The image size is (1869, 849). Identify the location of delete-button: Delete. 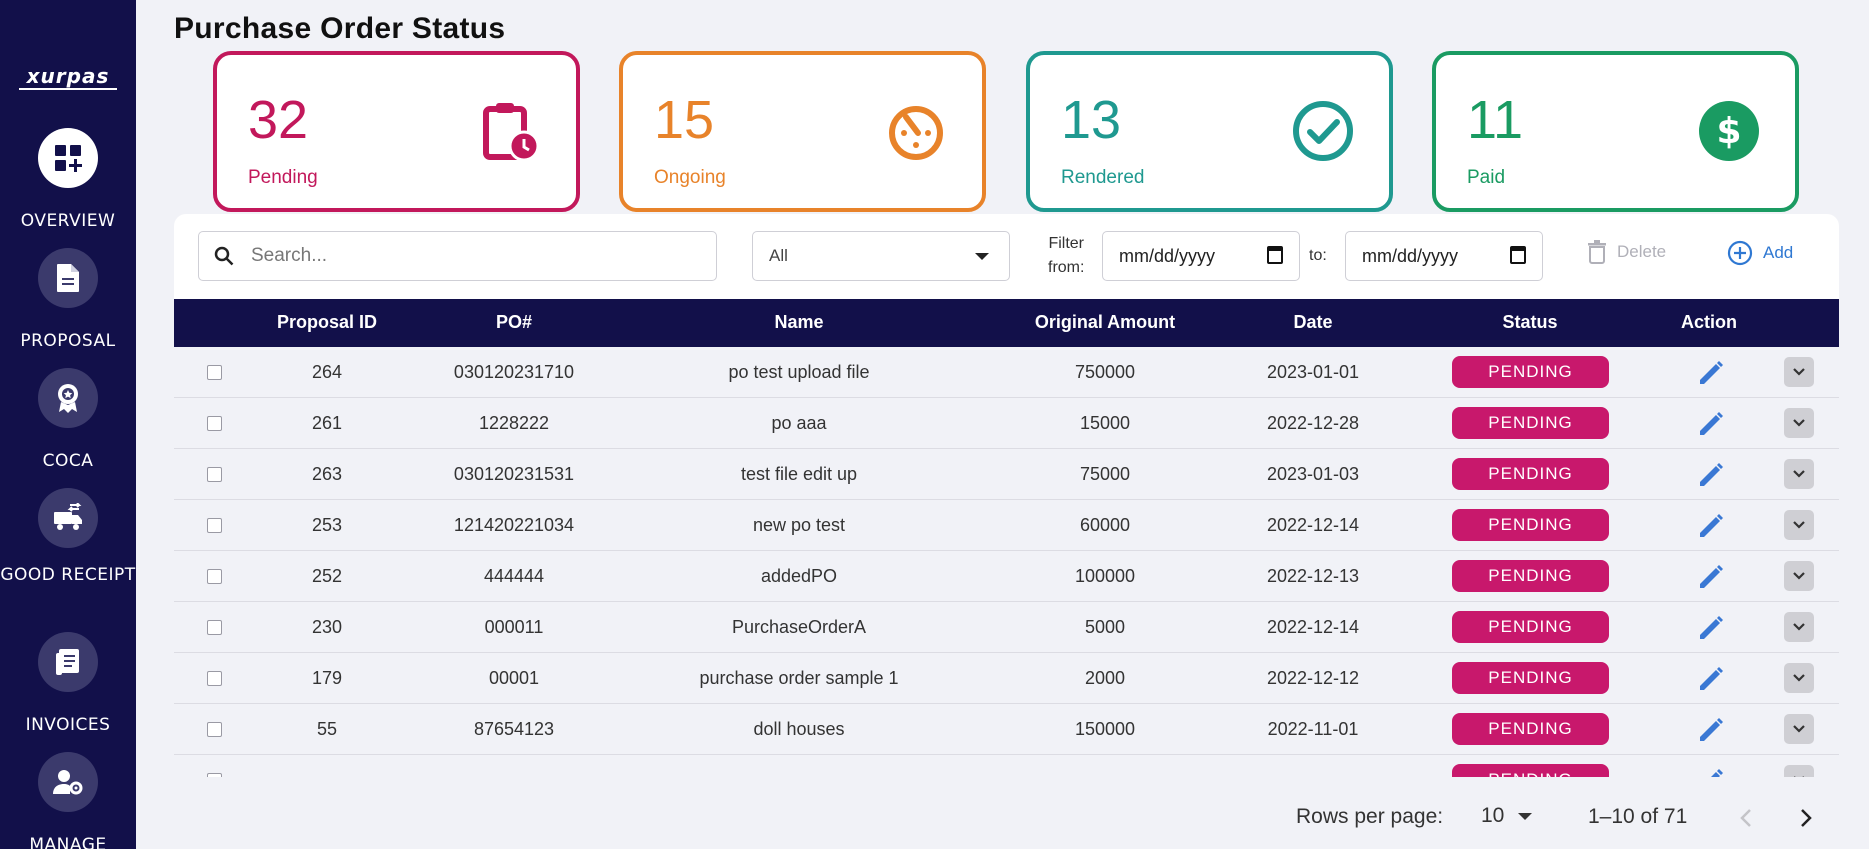
(1626, 252).